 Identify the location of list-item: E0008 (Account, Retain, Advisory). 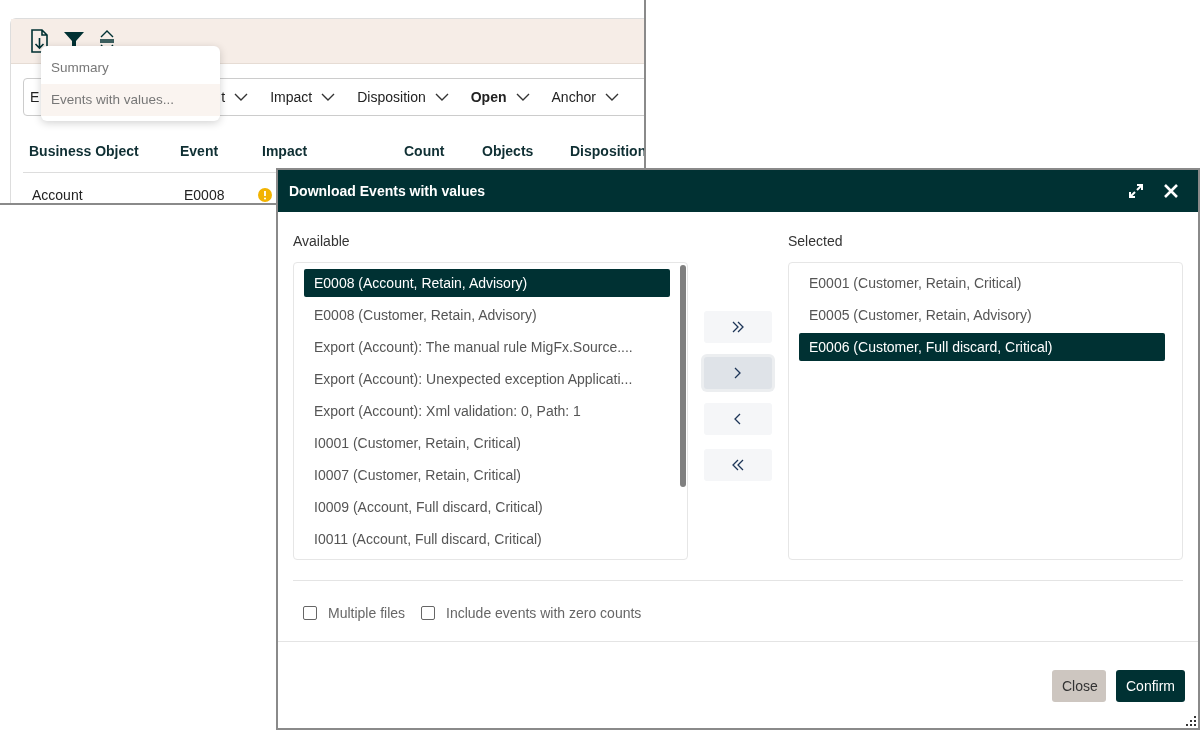
(487, 283).